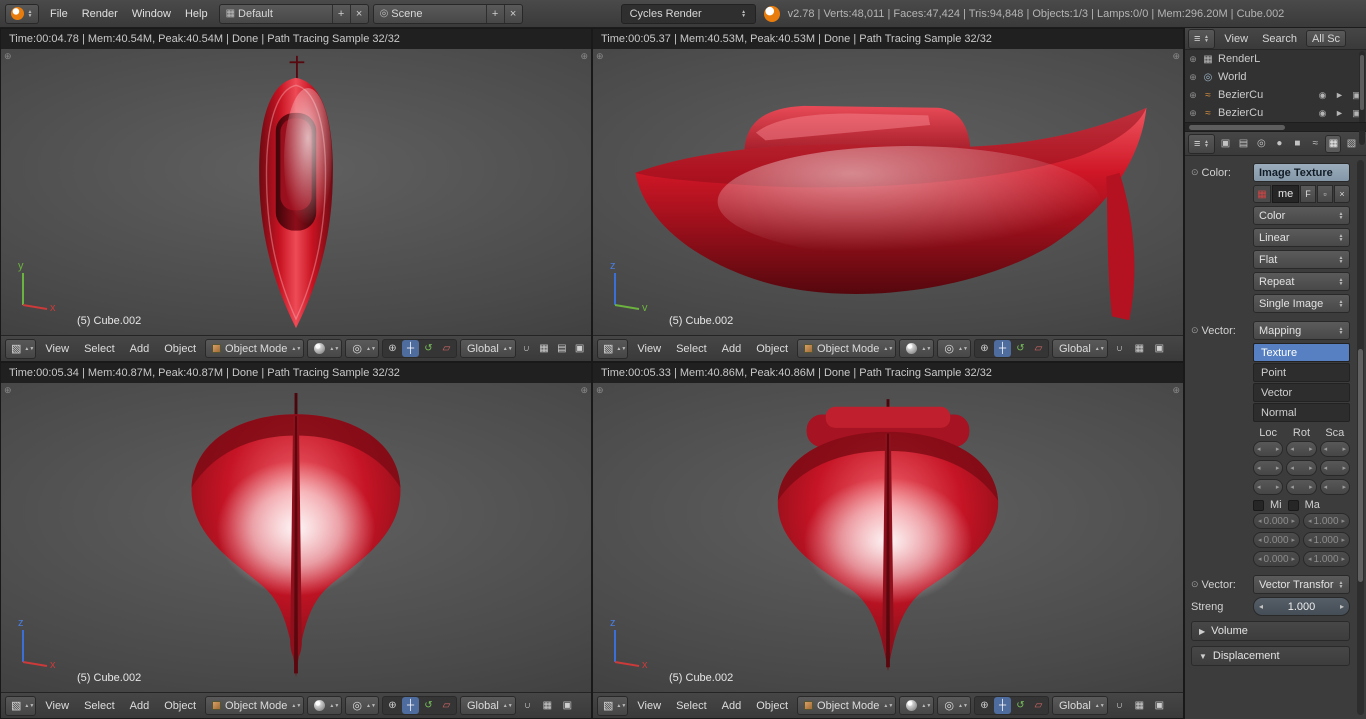 This screenshot has height=719, width=1366. Describe the element at coordinates (1268, 468) in the screenshot. I see `loc-y-stepper: ◂ ▸` at that location.